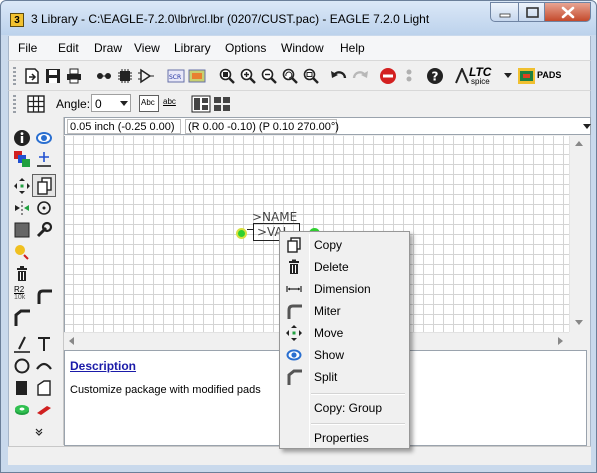 Image resolution: width=597 pixels, height=473 pixels. I want to click on mark-icon, so click(44, 159).